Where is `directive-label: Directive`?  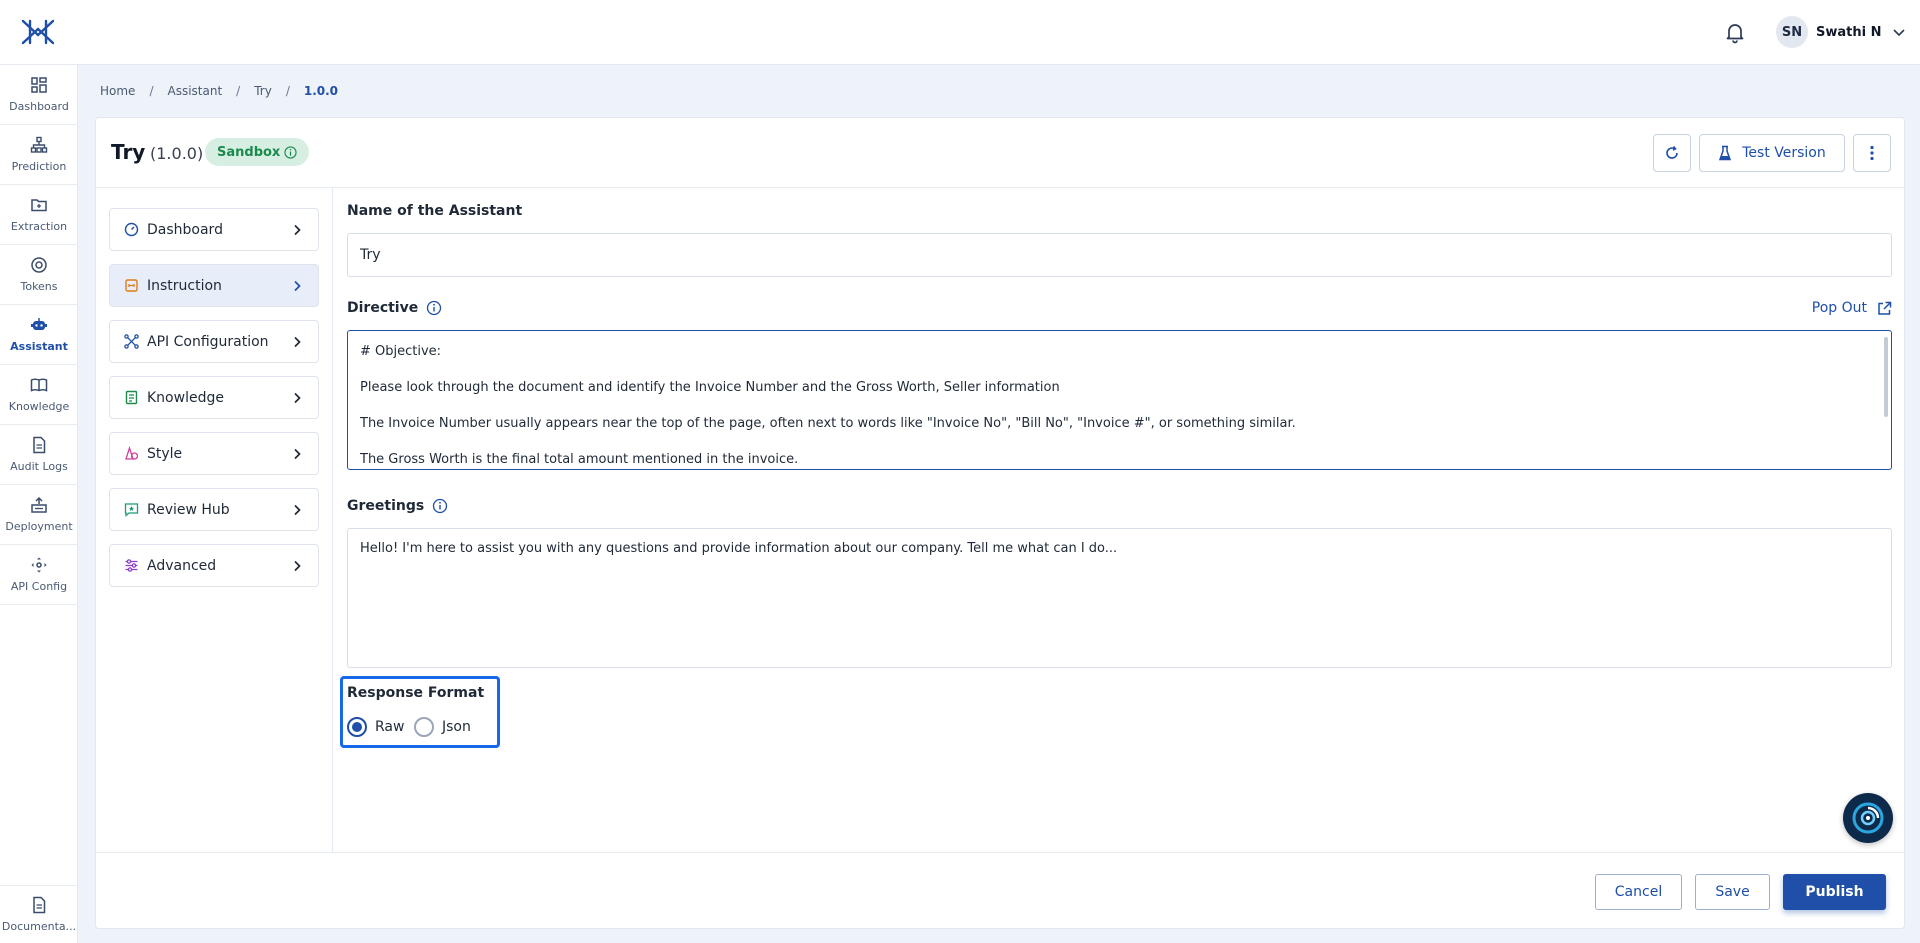 directive-label: Directive is located at coordinates (394, 308).